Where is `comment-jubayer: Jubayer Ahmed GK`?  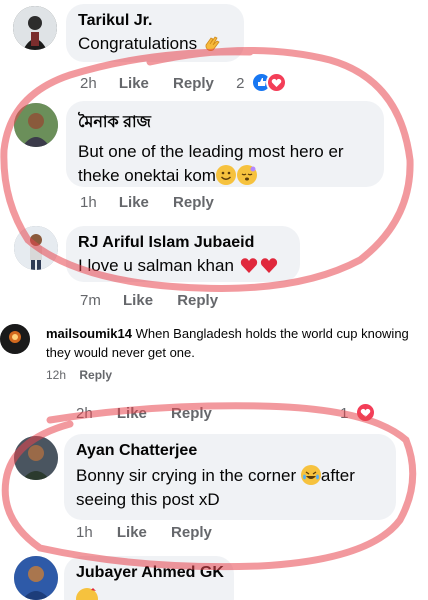 comment-jubayer: Jubayer Ahmed GK is located at coordinates (214, 576).